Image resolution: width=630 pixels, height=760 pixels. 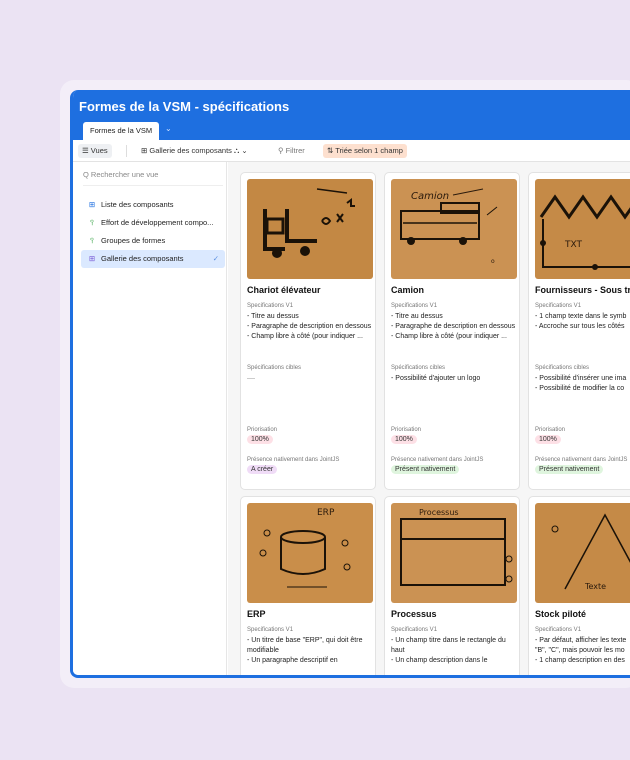 I want to click on sidebar-item-label: Groupes de formes, so click(x=133, y=240).